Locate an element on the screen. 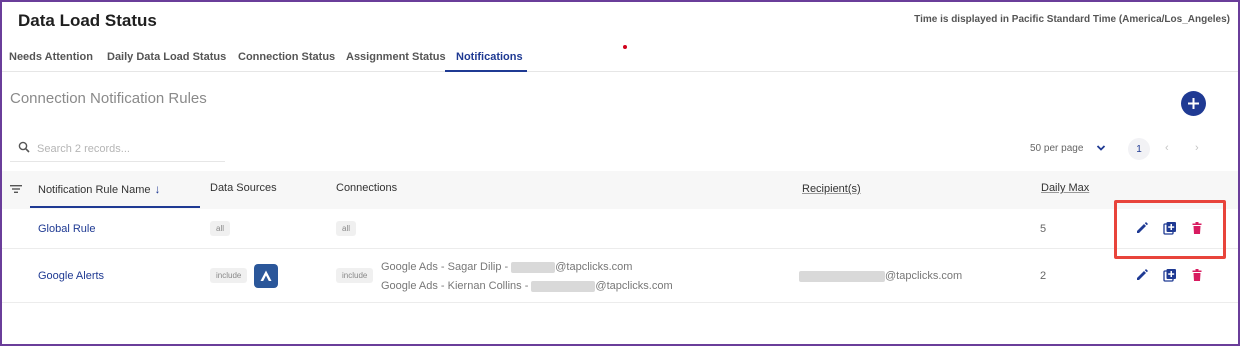  connections-cell: include is located at coordinates (355, 275).